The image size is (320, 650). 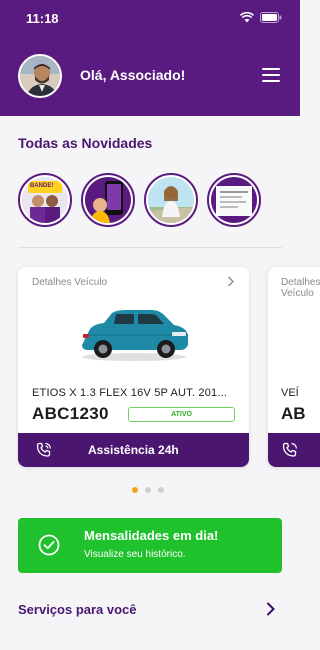 What do you see at coordinates (150, 18) in the screenshot?
I see `status-bar: 11:18` at bounding box center [150, 18].